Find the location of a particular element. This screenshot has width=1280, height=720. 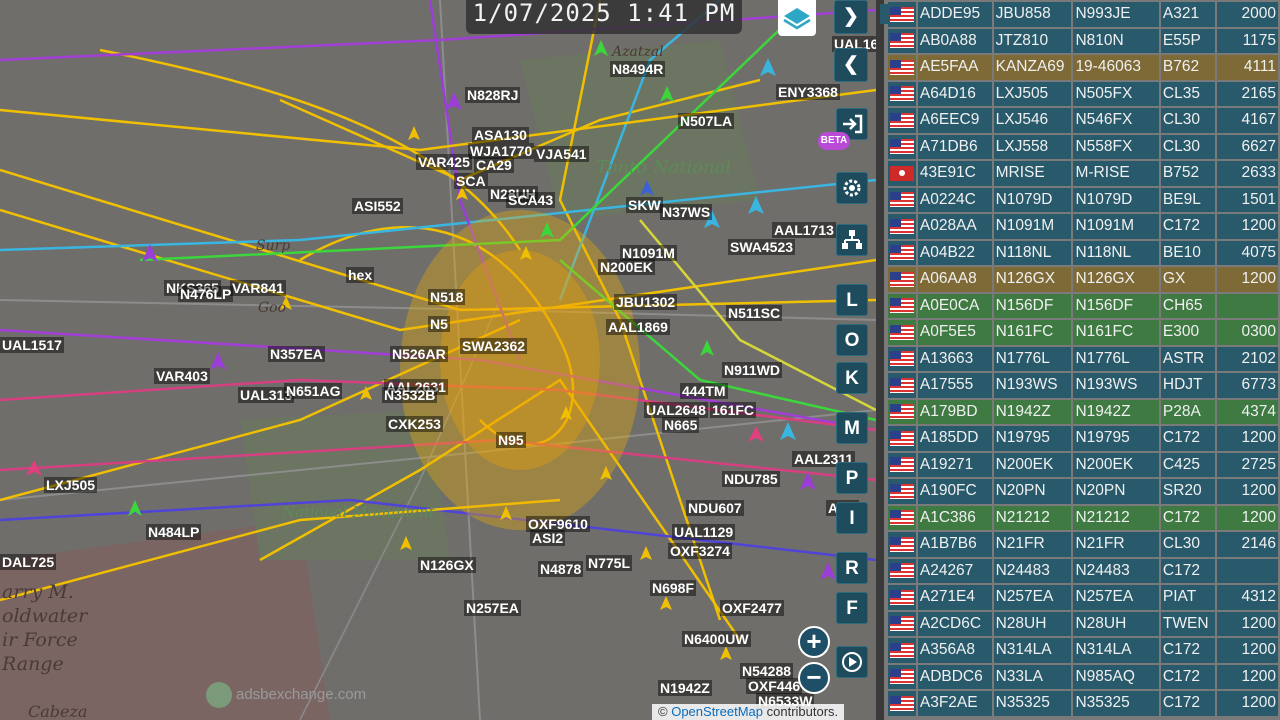

table-row: A2CD6C N28UH N28UH TWEN 1200 is located at coordinates (1083, 623).